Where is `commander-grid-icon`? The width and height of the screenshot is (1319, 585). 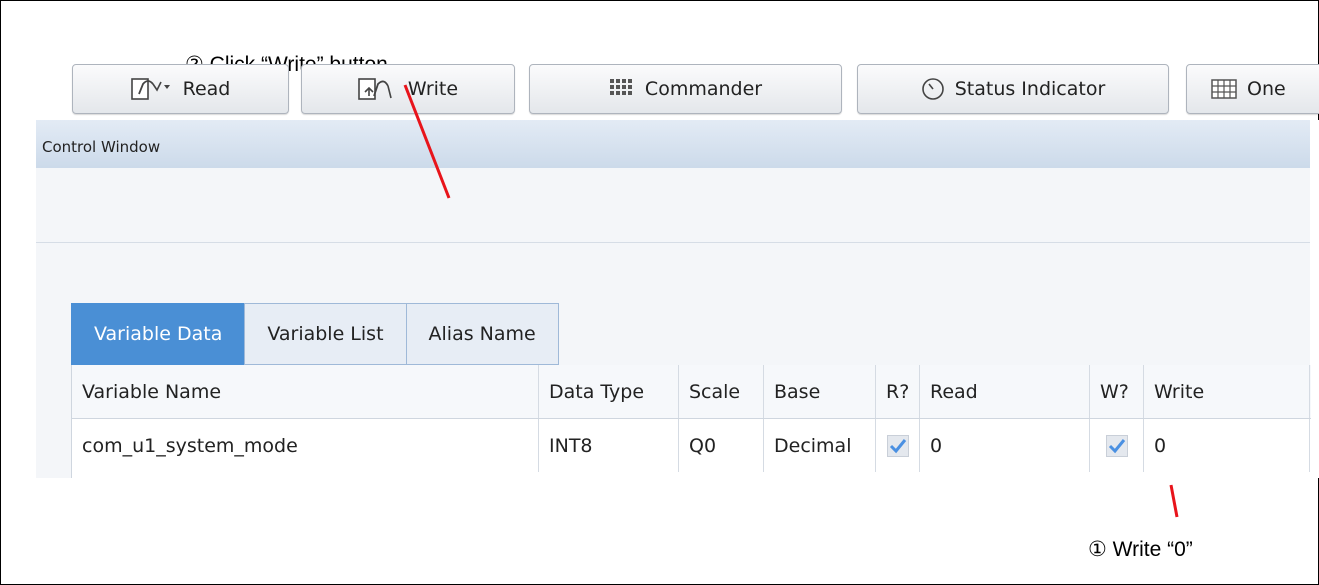 commander-grid-icon is located at coordinates (622, 89).